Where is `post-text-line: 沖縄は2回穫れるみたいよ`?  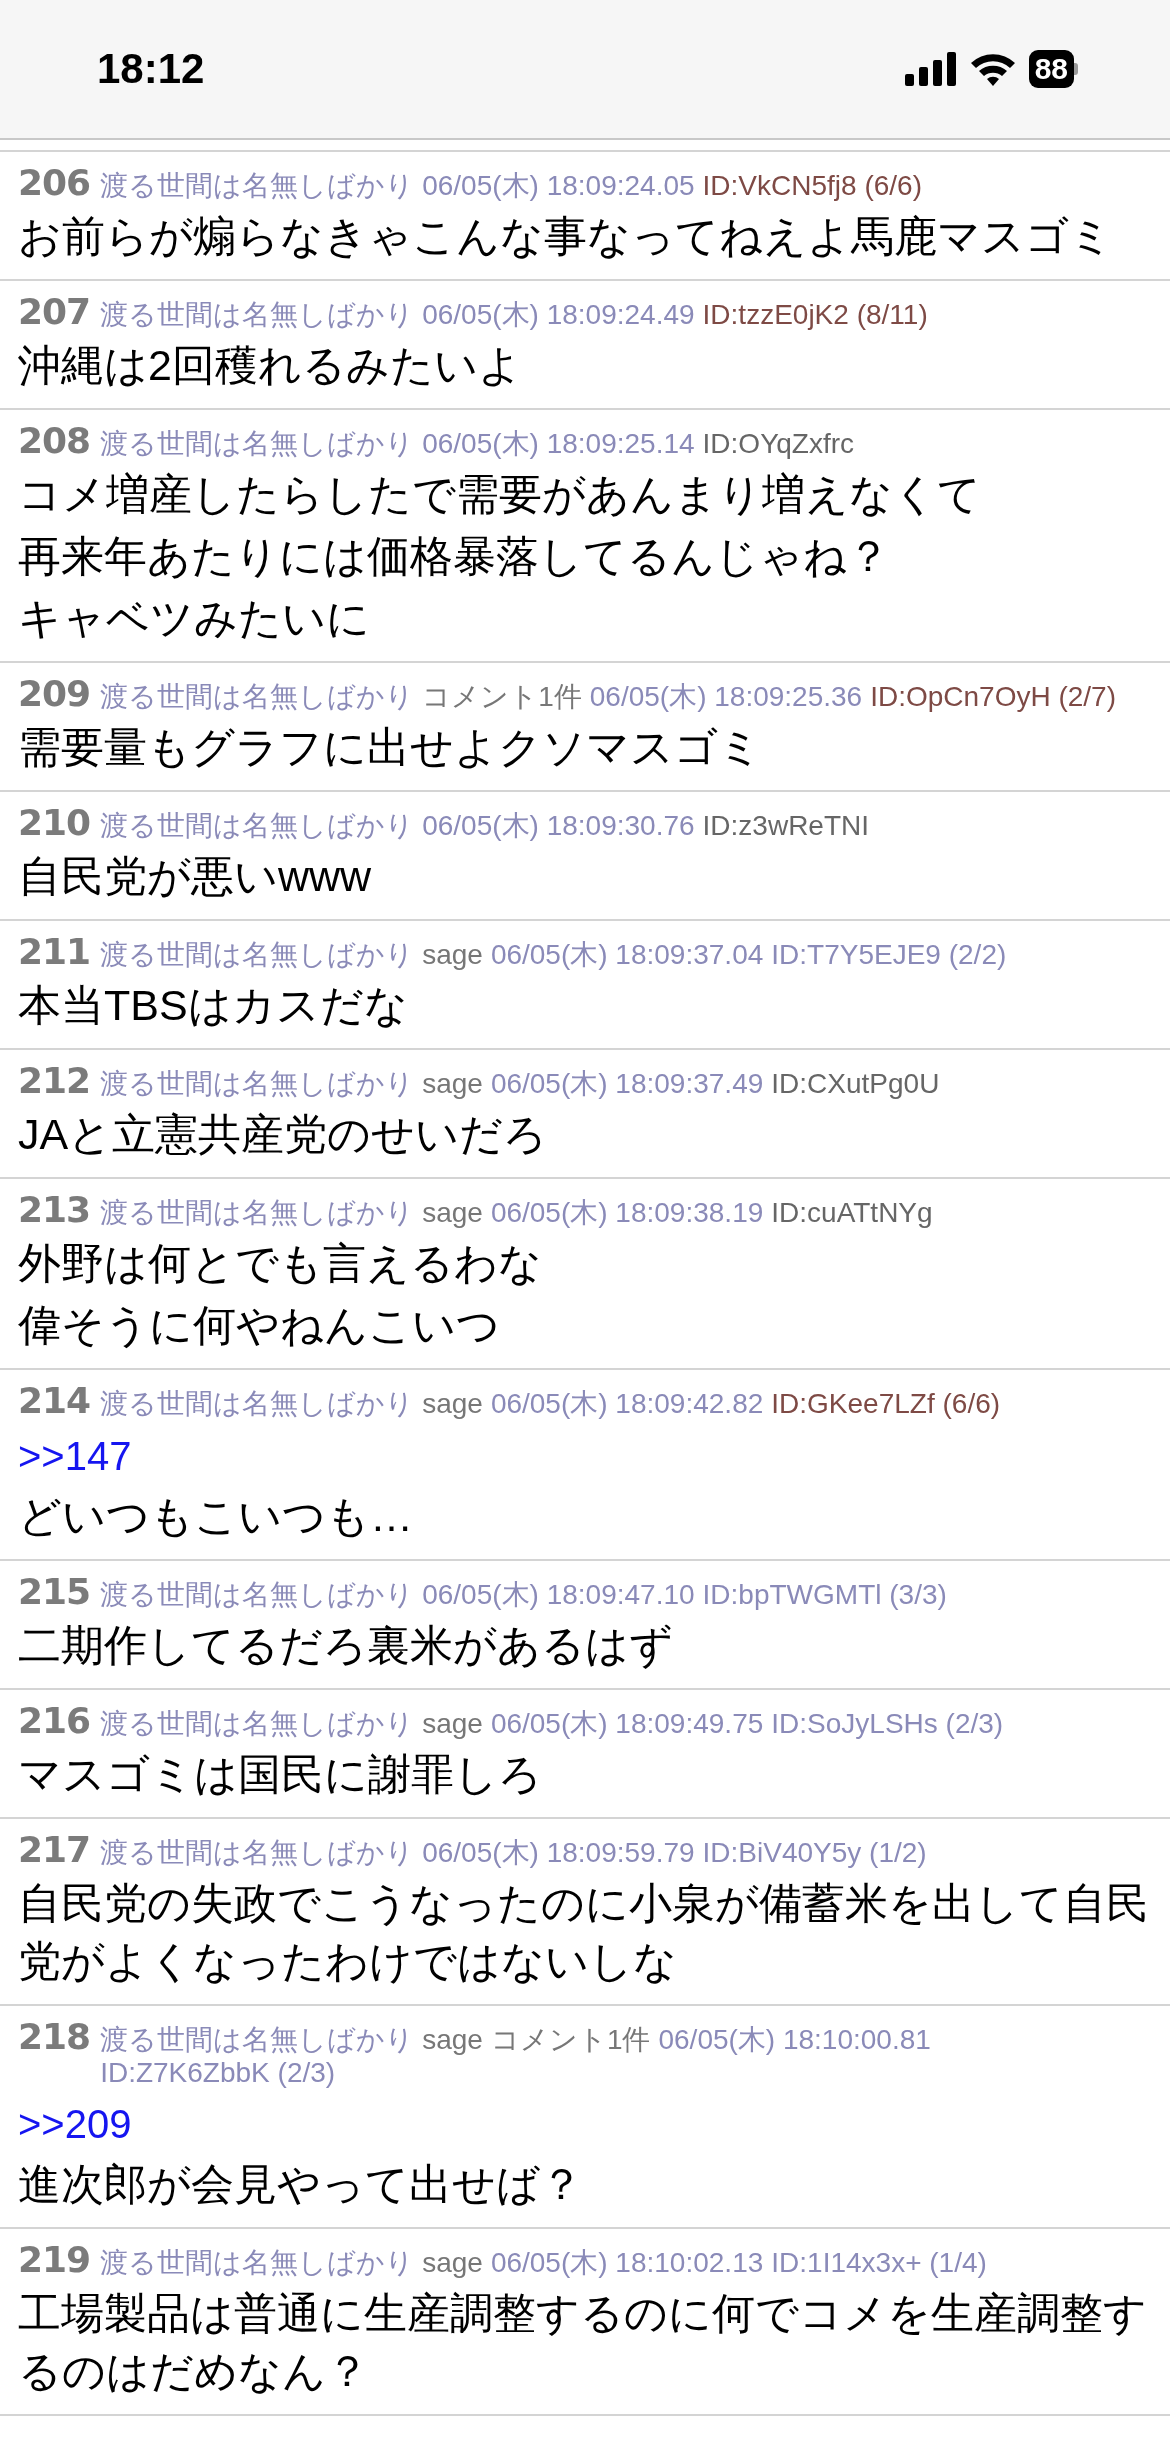 post-text-line: 沖縄は2回穫れるみたいよ is located at coordinates (270, 365).